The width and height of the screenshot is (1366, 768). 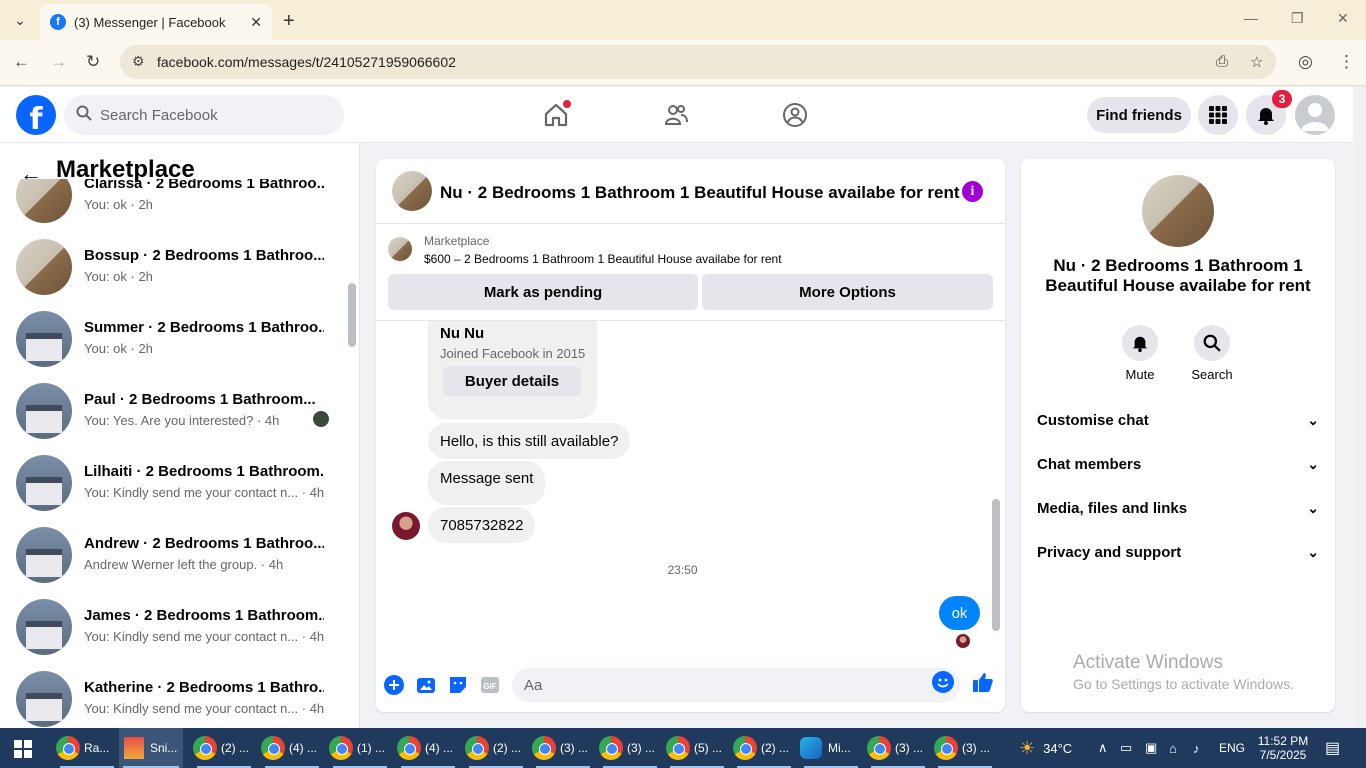 I want to click on reload-button: ↻, so click(x=93, y=62).